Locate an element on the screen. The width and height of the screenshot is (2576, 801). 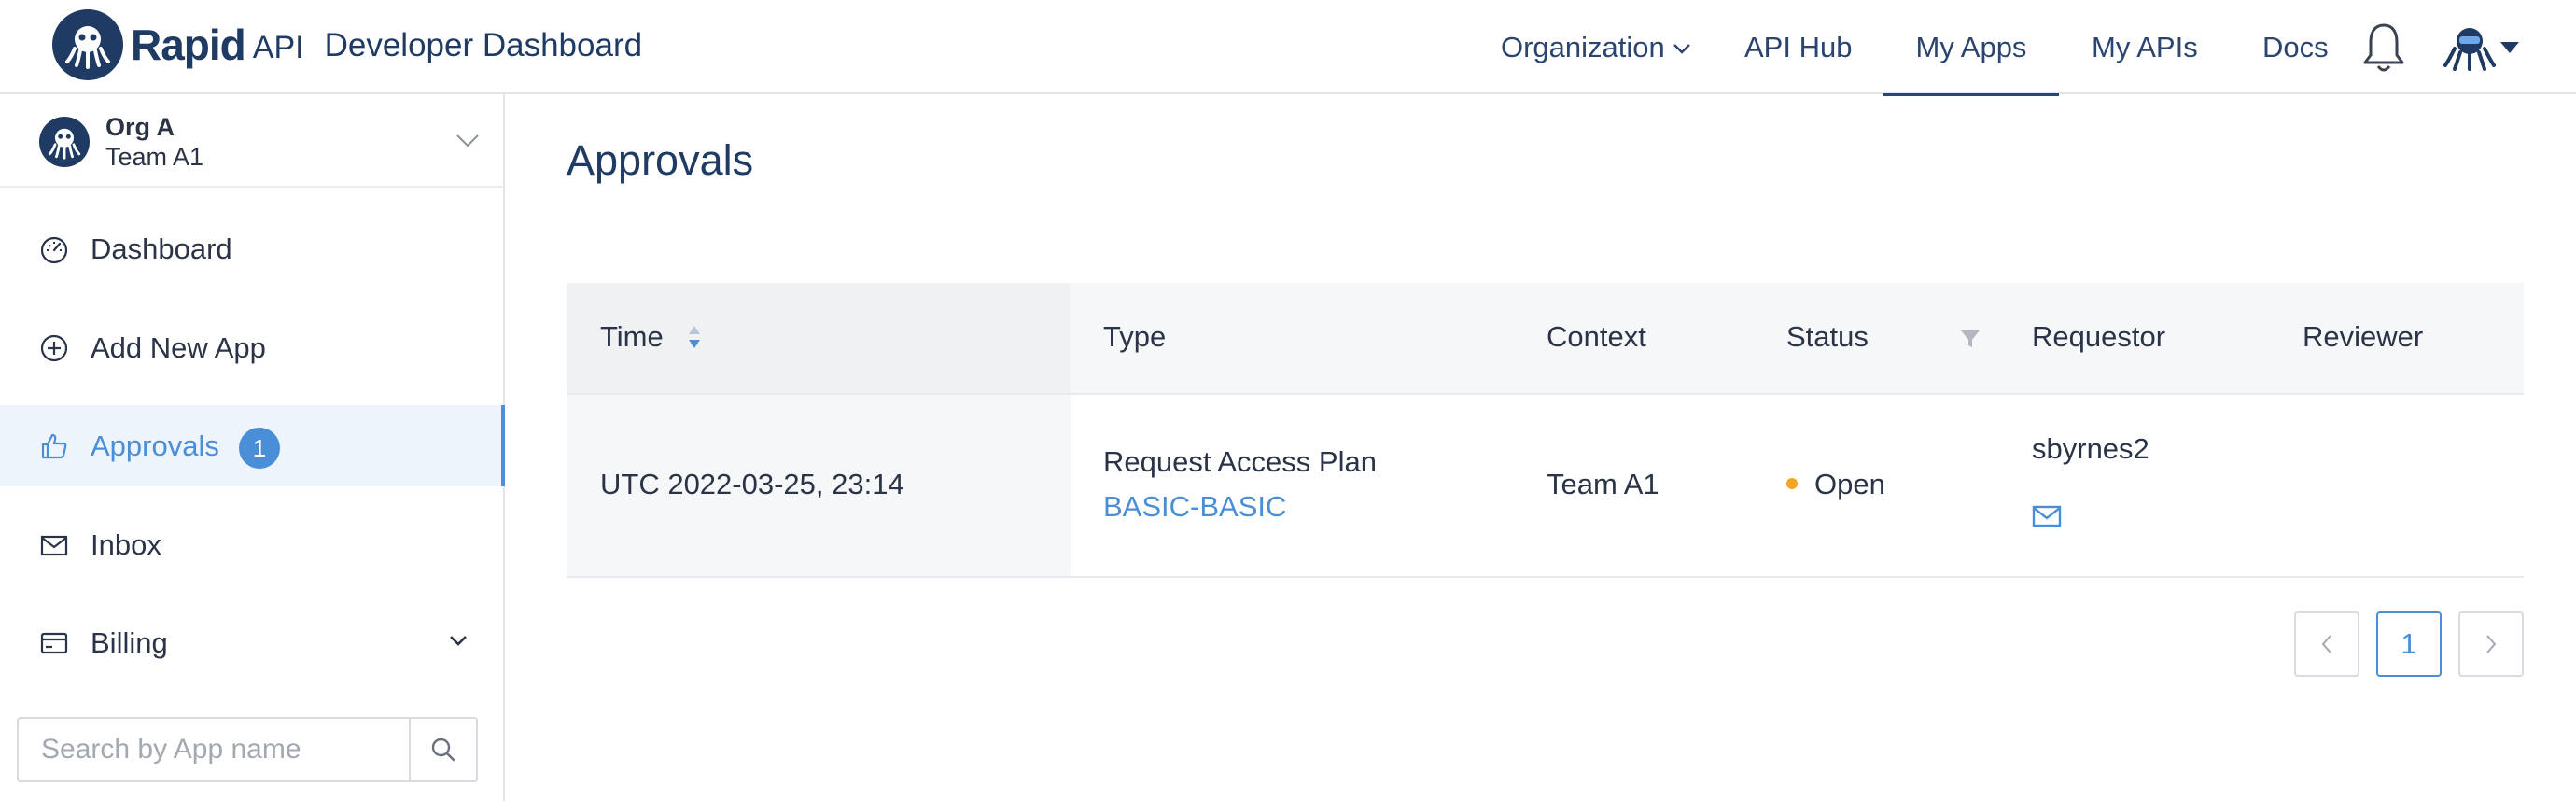
app-search is located at coordinates (248, 749).